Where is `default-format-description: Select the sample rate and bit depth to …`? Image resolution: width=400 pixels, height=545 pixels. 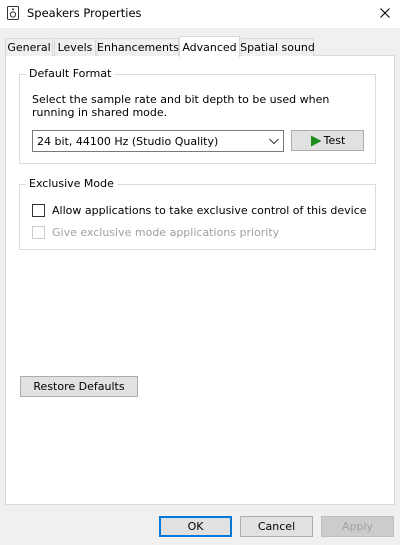
default-format-description: Select the sample rate and bit depth to … is located at coordinates (181, 106).